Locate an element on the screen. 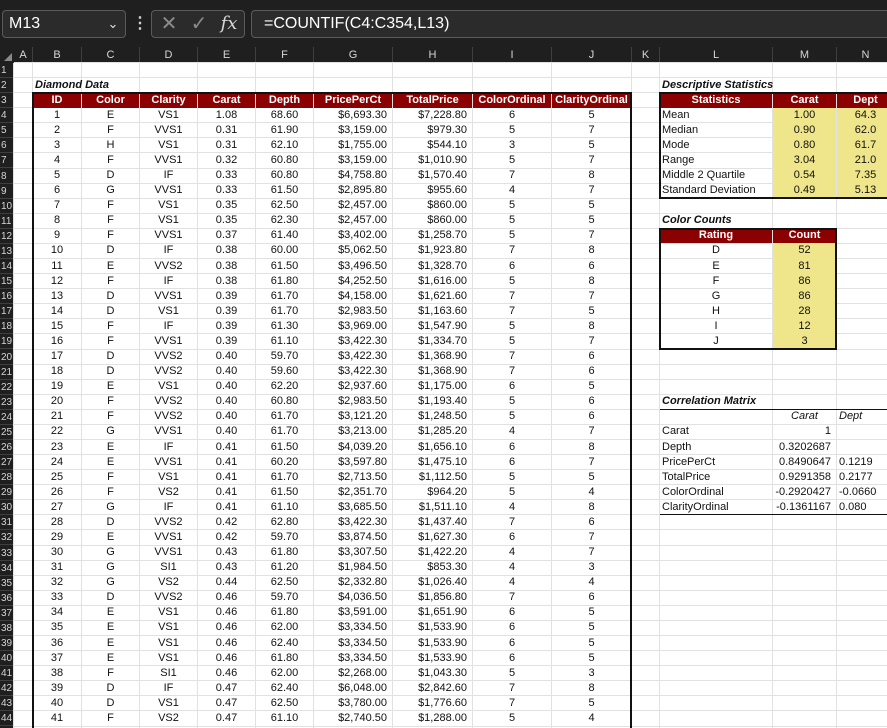  table-cell: $1,984.50 is located at coordinates (353, 567).